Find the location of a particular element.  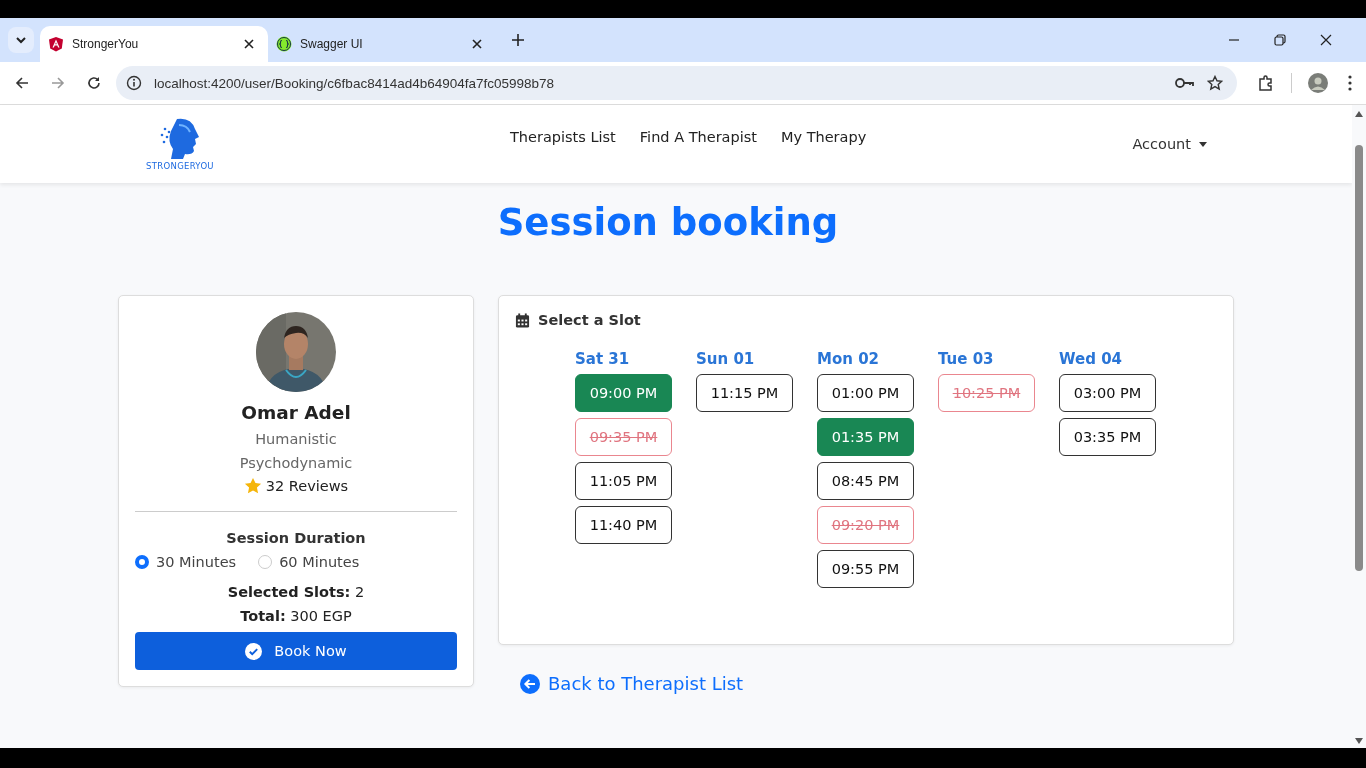

address-bar: localhost:4200/user/Booking/c6fbac8414ad4b64904fa7fc05998b78 is located at coordinates (676, 83).